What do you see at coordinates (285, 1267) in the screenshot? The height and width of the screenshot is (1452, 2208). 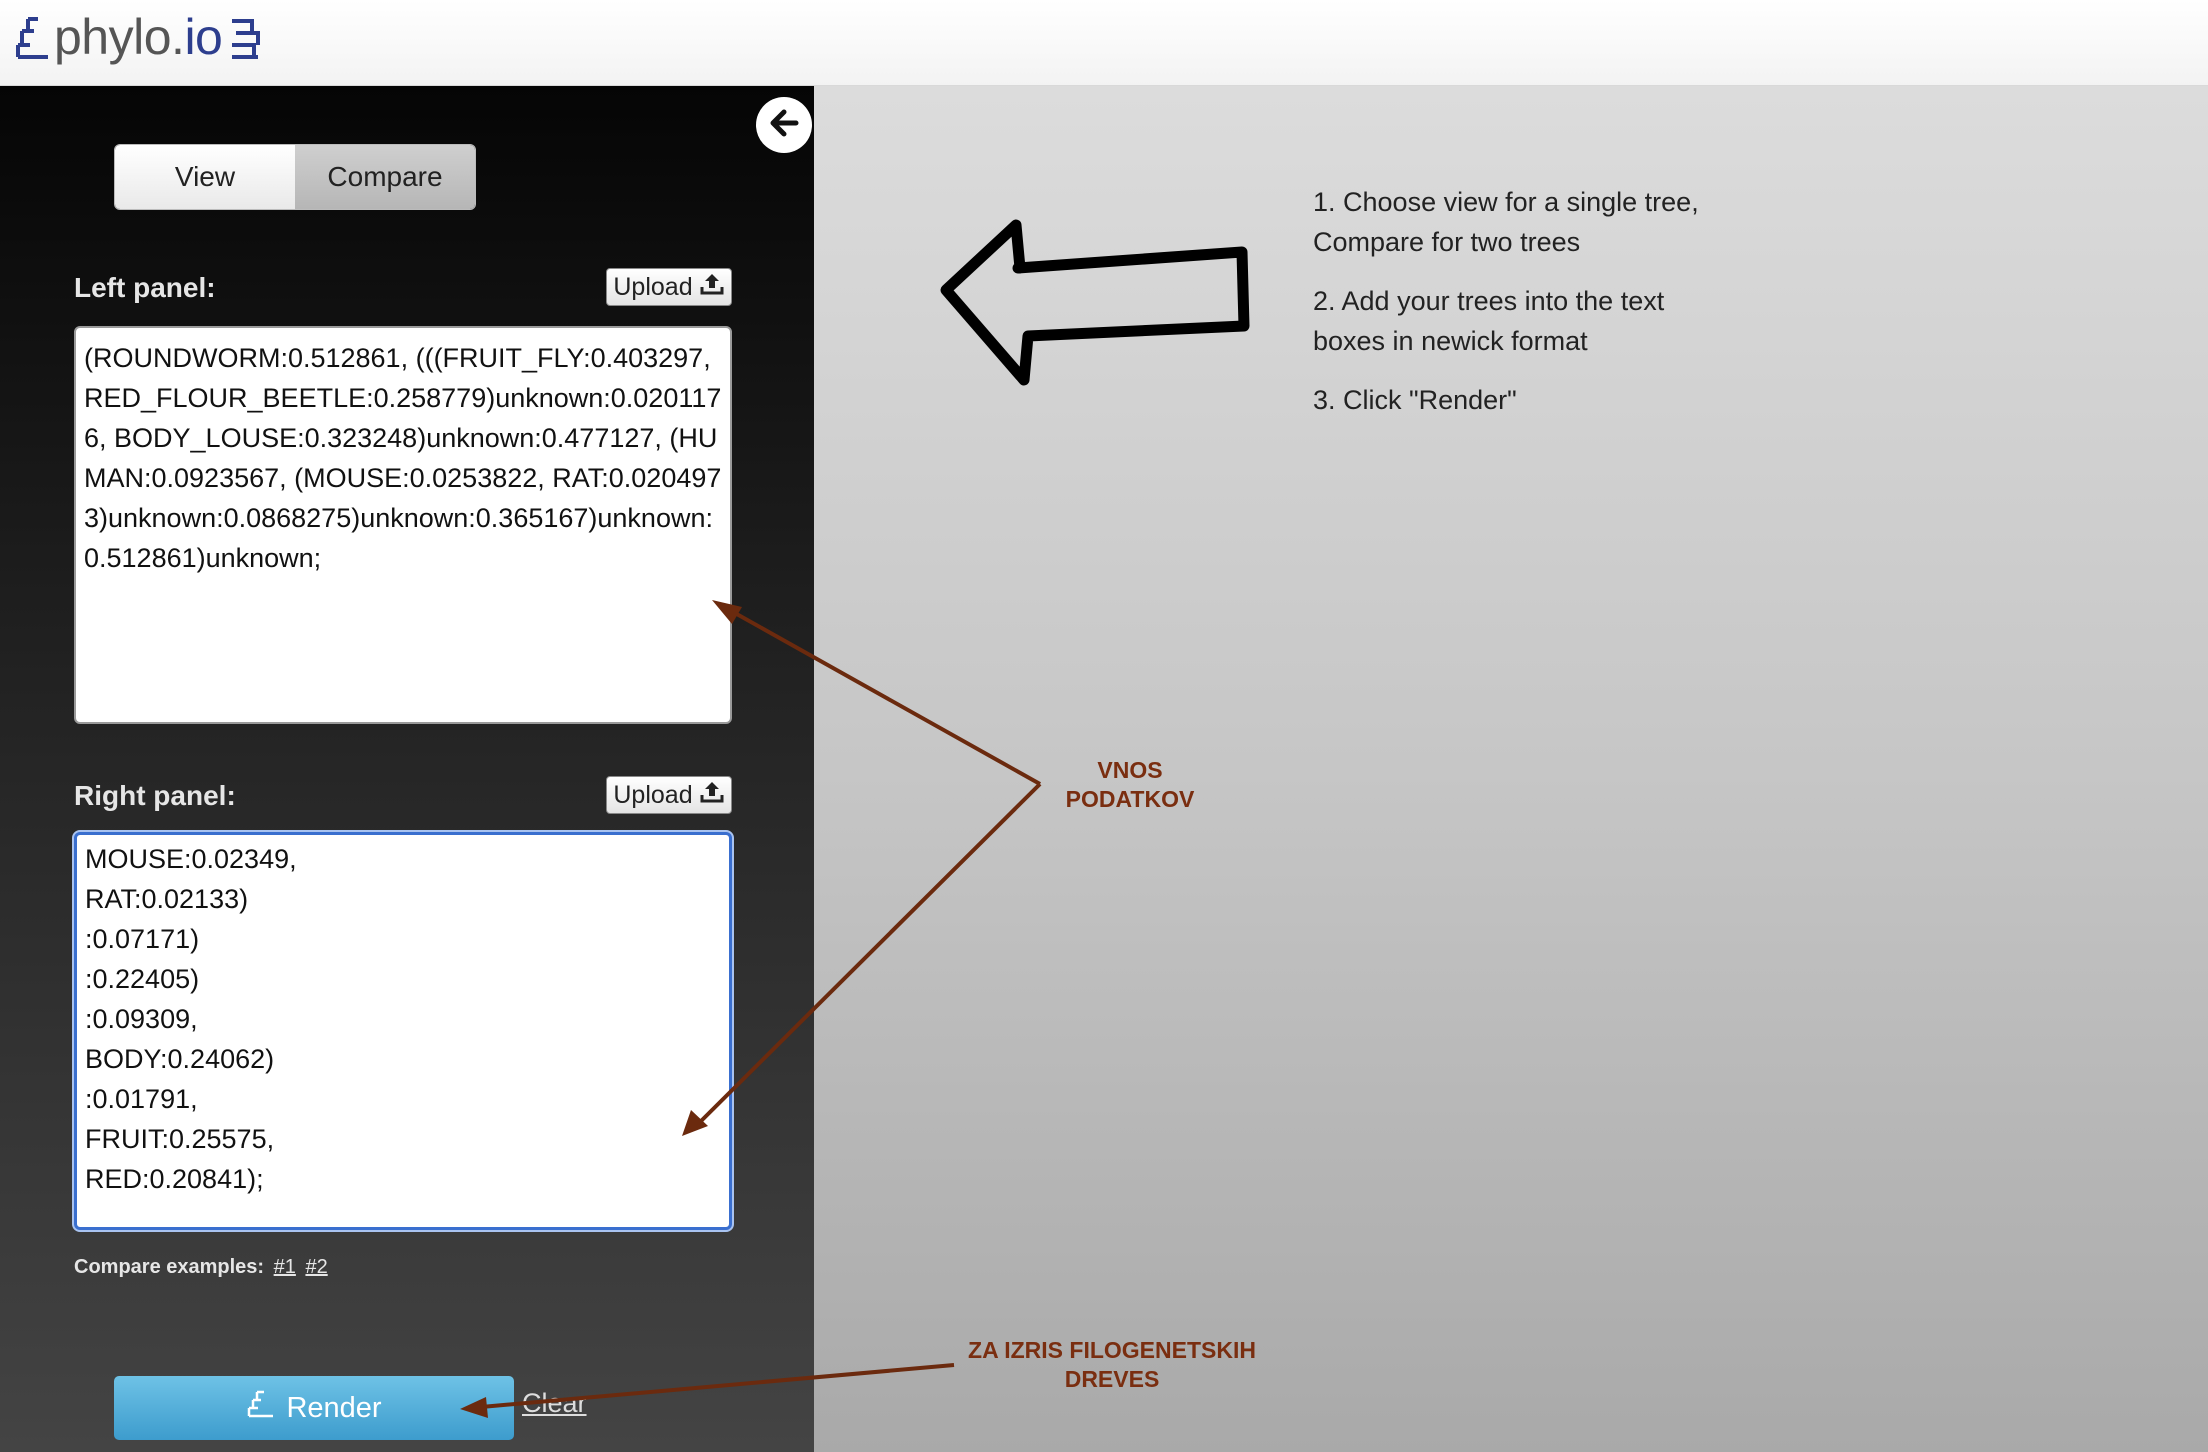 I see `example-link-1: #1` at bounding box center [285, 1267].